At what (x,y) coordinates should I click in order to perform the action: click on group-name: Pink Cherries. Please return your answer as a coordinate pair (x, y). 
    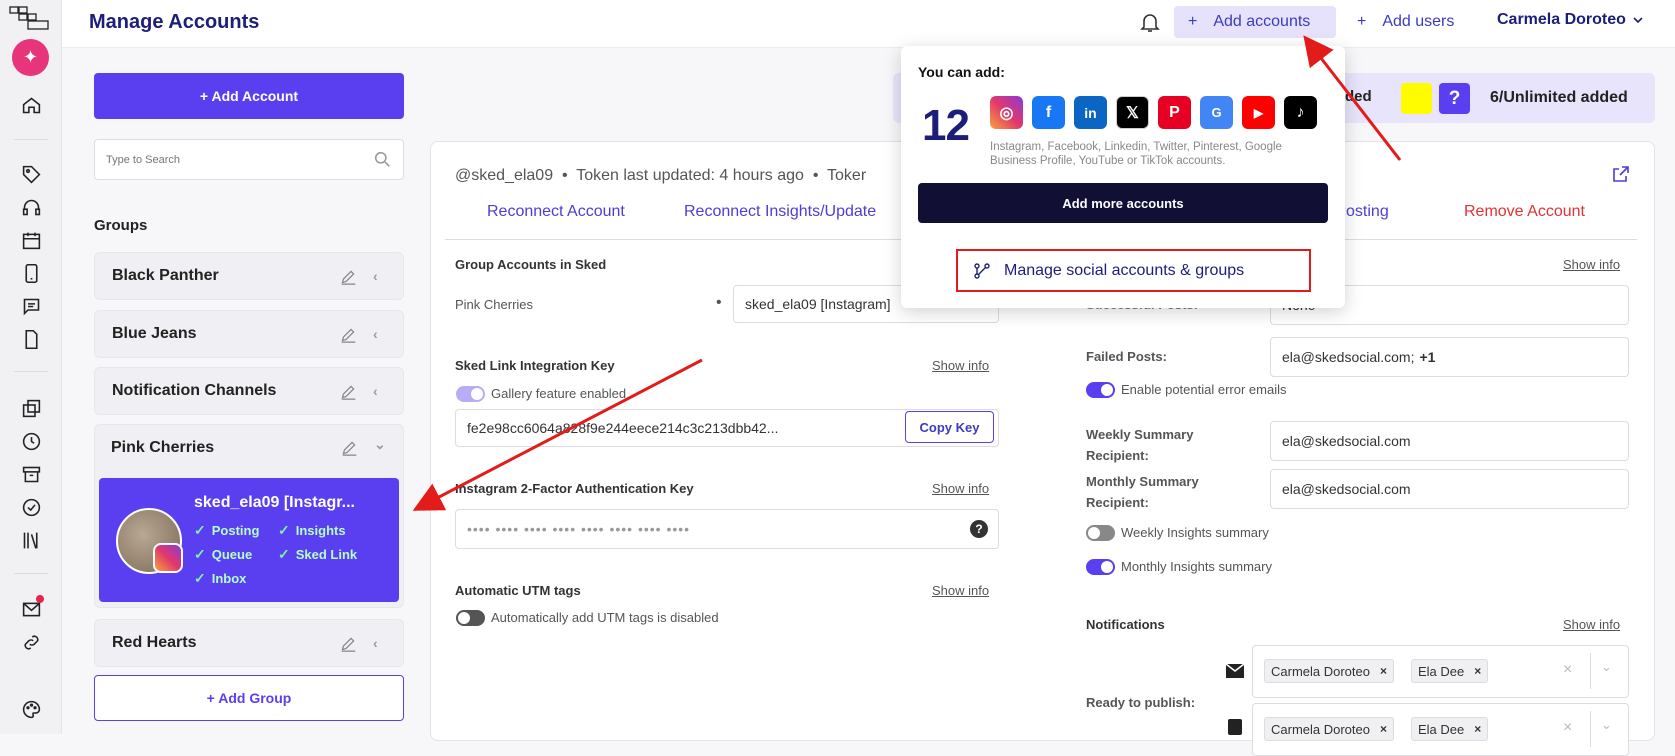
    Looking at the image, I should click on (163, 447).